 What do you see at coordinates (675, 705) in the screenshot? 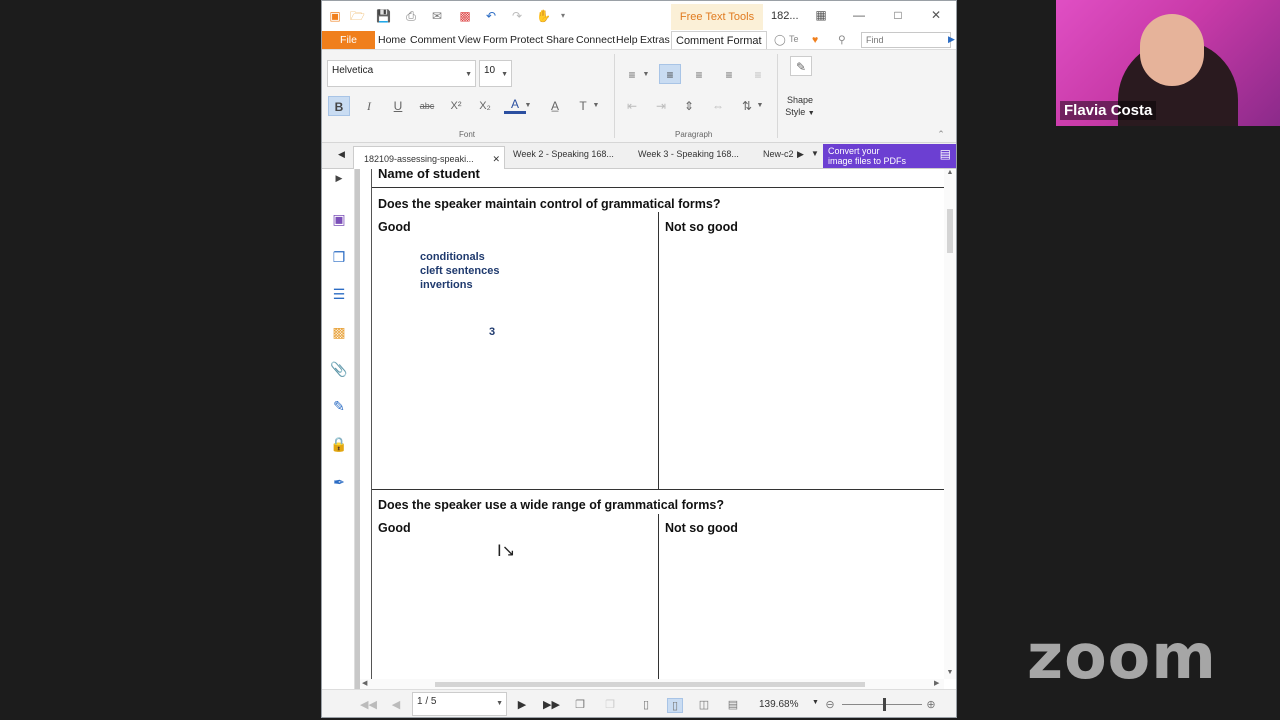
I see `continuous-page-icon: ▯` at bounding box center [675, 705].